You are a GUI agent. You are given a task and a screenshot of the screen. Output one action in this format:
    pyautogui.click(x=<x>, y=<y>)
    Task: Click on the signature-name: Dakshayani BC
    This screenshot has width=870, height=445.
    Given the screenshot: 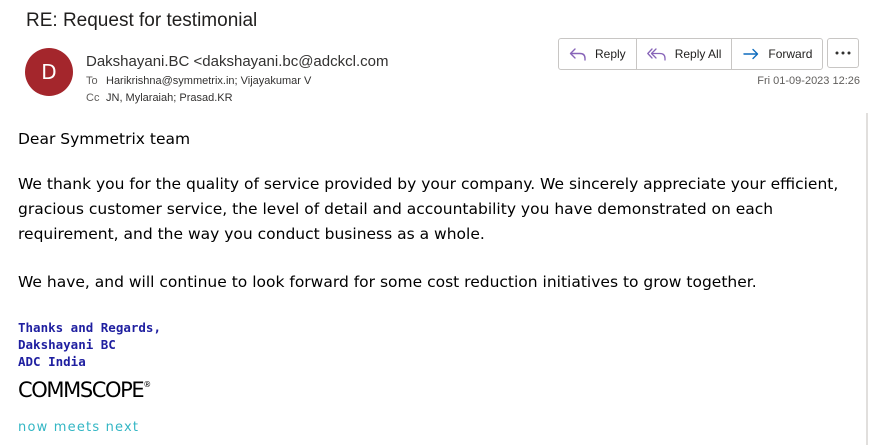 What is the action you would take?
    pyautogui.click(x=67, y=344)
    